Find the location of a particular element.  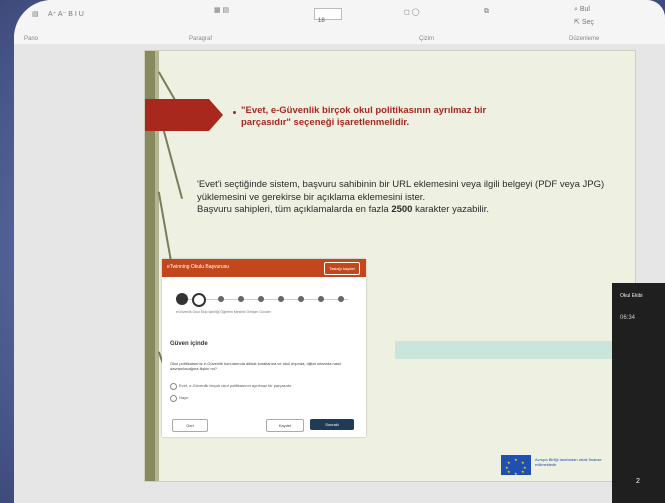

participant-count: 2 is located at coordinates (638, 481).